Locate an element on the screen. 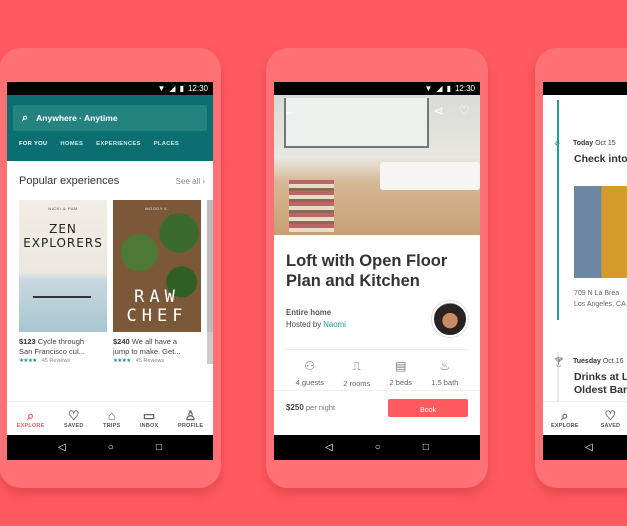  tab-label: TRIPS is located at coordinates (112, 425).